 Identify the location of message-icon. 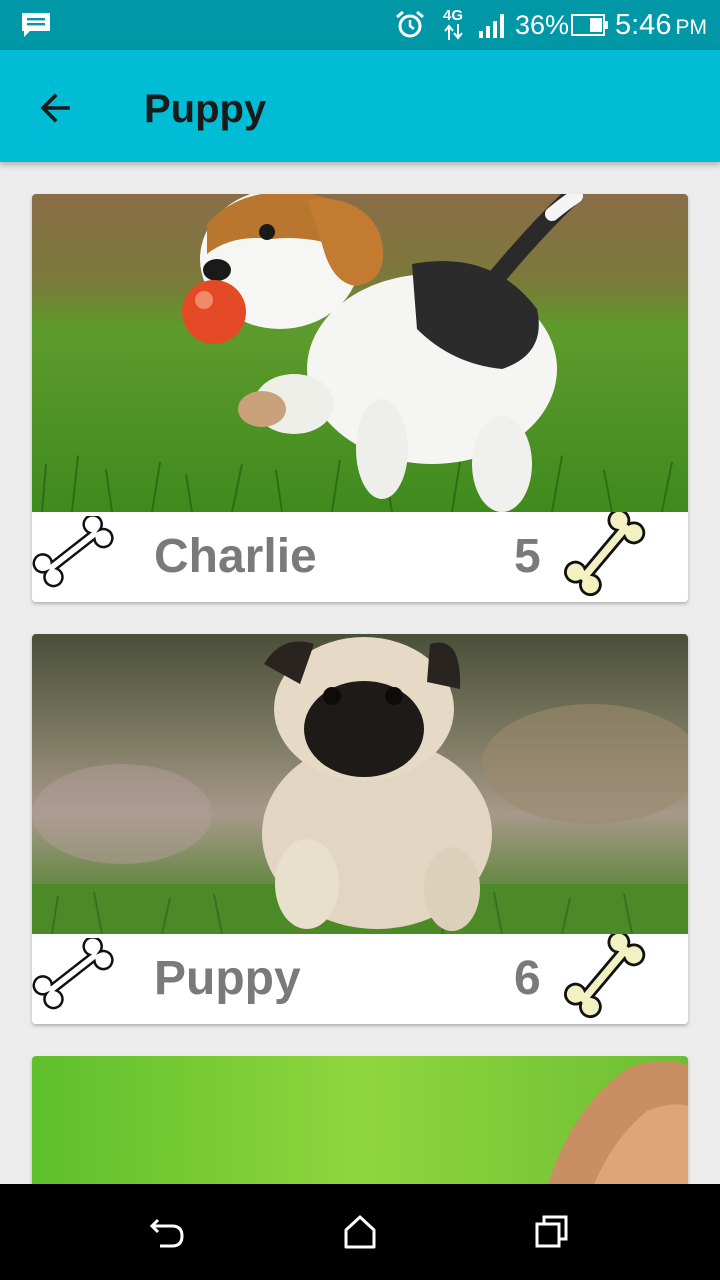
(36, 25).